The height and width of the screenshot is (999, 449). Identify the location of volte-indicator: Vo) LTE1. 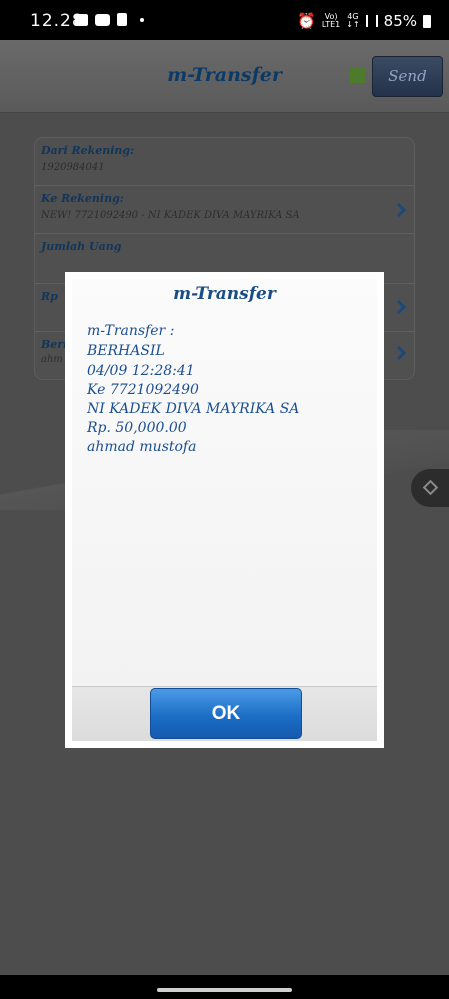
(331, 20).